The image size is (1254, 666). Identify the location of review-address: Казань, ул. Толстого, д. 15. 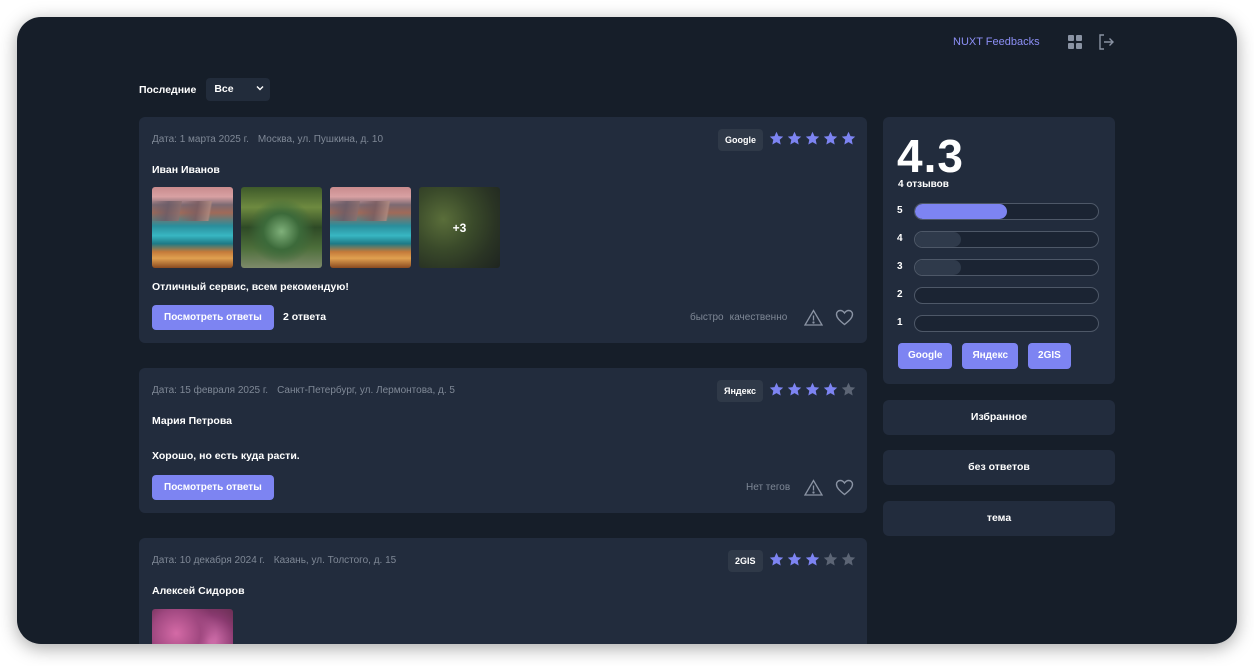
(335, 560).